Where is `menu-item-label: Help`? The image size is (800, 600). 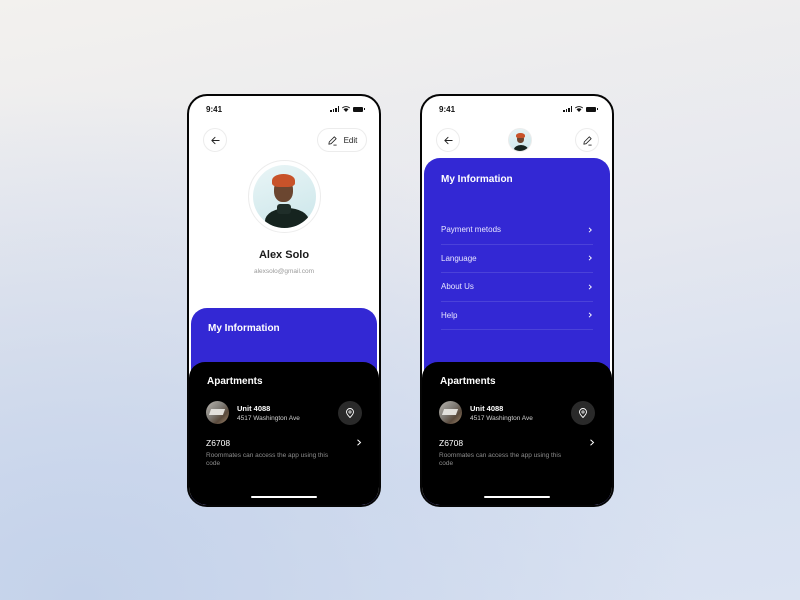
menu-item-label: Help is located at coordinates (449, 315).